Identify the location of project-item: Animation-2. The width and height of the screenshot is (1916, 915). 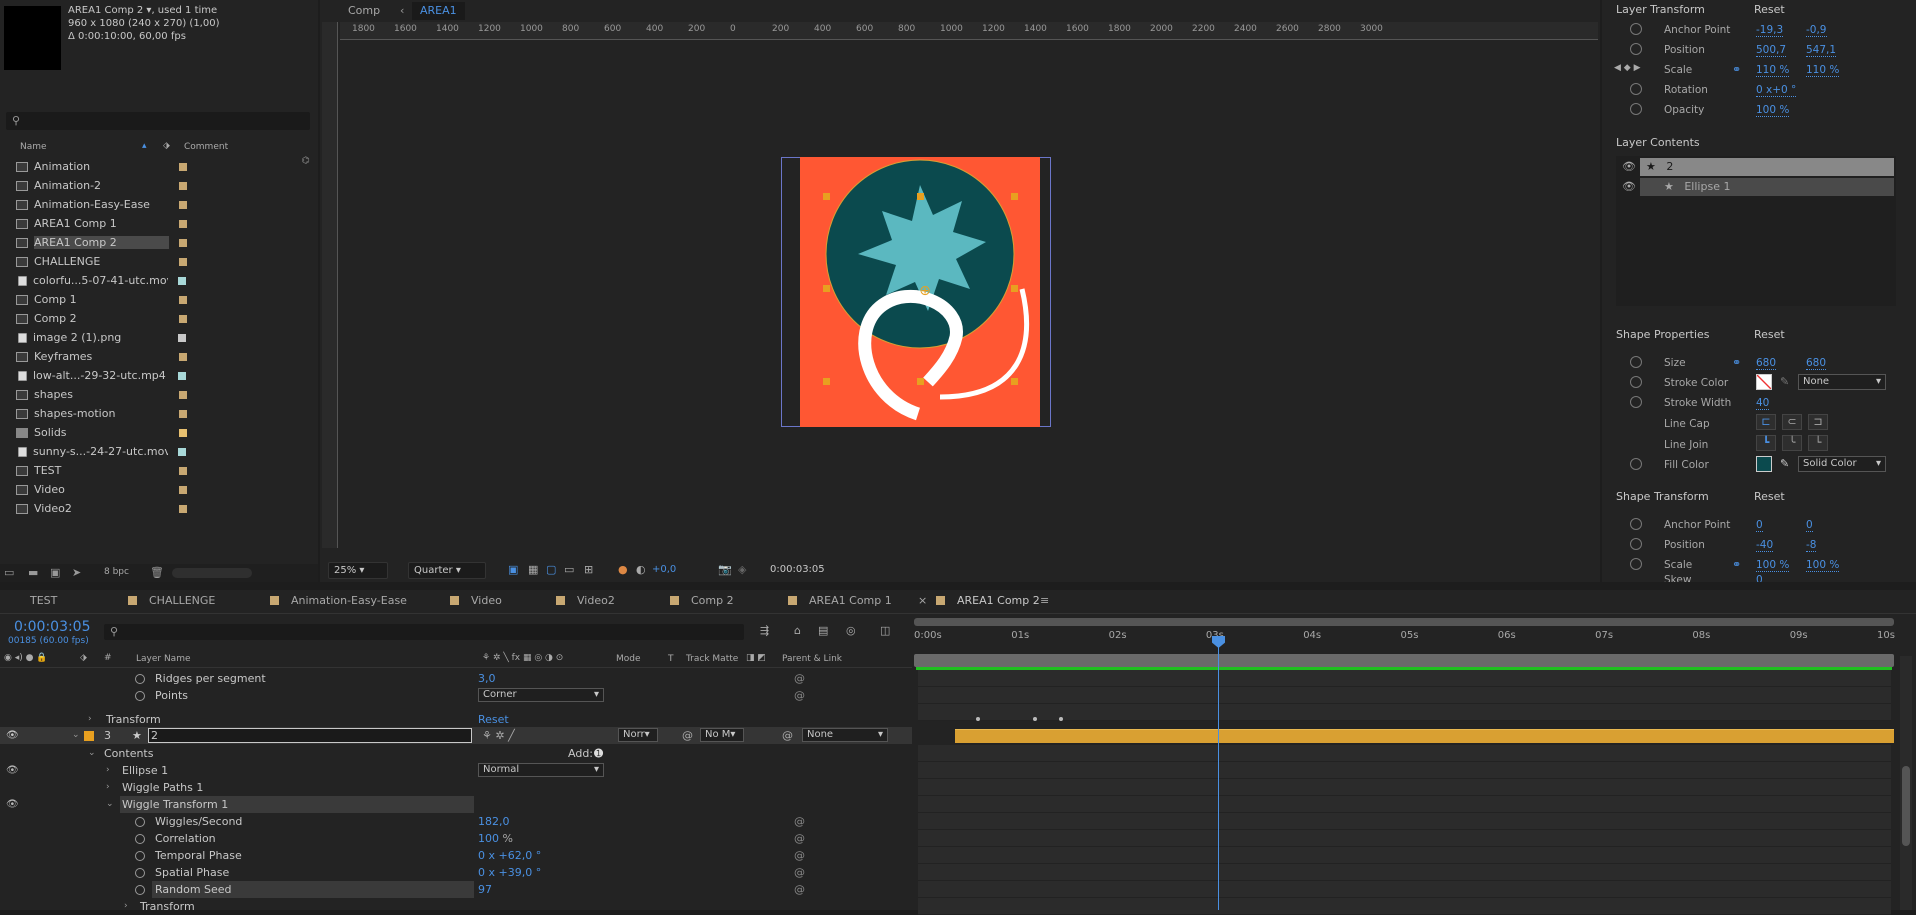
(150, 185).